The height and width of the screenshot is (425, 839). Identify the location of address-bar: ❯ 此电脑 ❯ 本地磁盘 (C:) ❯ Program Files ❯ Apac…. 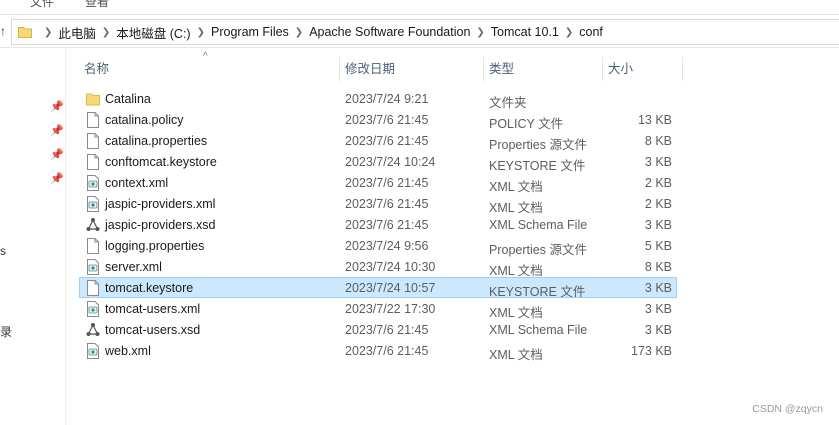
(425, 32).